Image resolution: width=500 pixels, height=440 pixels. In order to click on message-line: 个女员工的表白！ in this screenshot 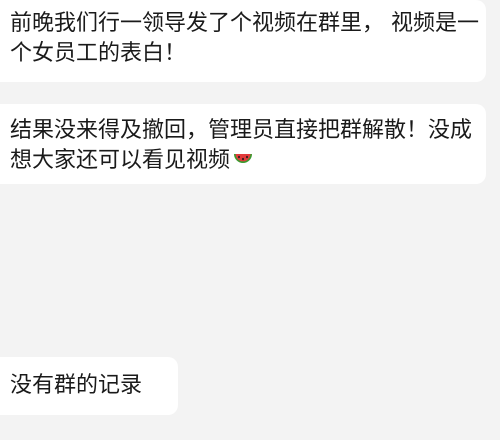, I will do `click(98, 53)`.